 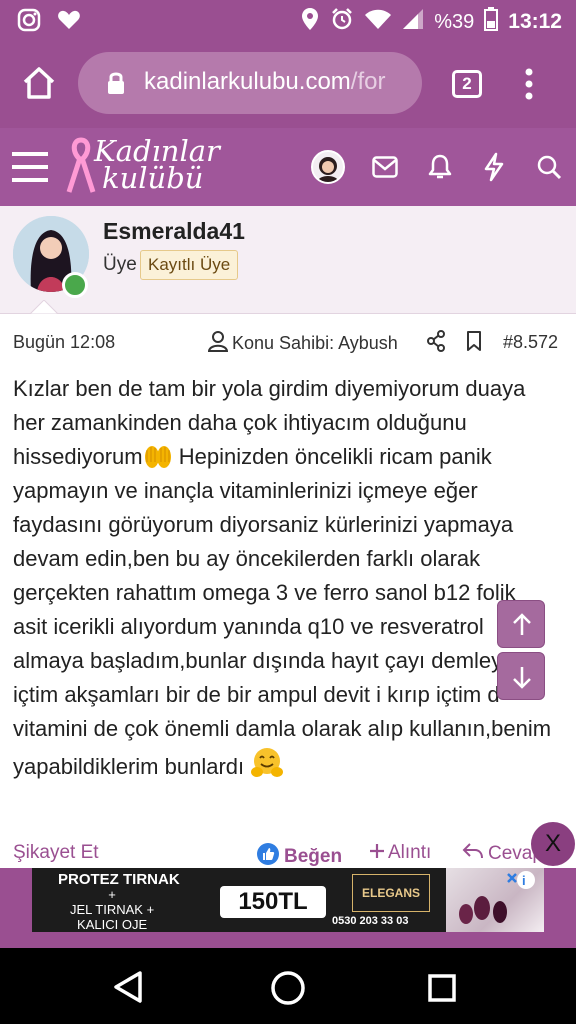 I want to click on post-number: #8.572, so click(x=530, y=342).